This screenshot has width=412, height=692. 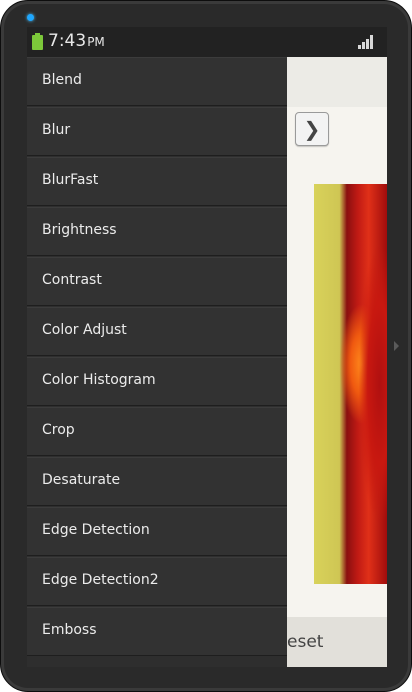 I want to click on content-footer: eset, so click(x=337, y=642).